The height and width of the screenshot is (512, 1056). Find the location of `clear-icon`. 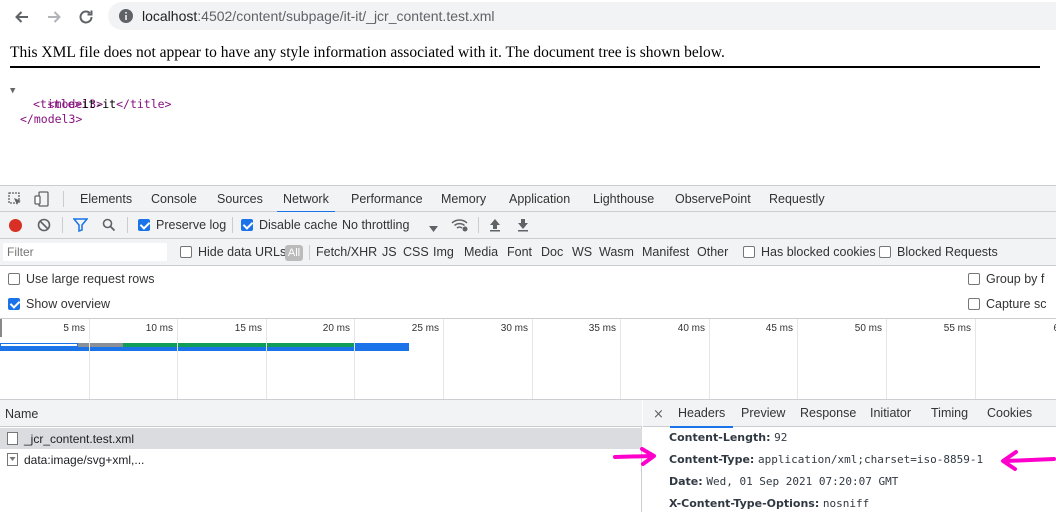

clear-icon is located at coordinates (44, 226).